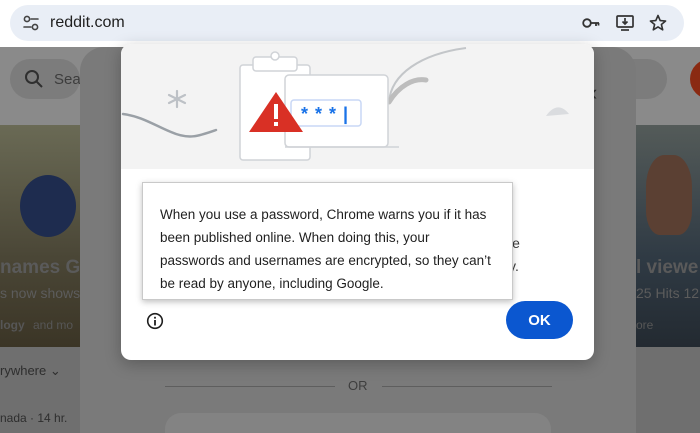 Image resolution: width=700 pixels, height=433 pixels. What do you see at coordinates (591, 23) in the screenshot?
I see `key-icon` at bounding box center [591, 23].